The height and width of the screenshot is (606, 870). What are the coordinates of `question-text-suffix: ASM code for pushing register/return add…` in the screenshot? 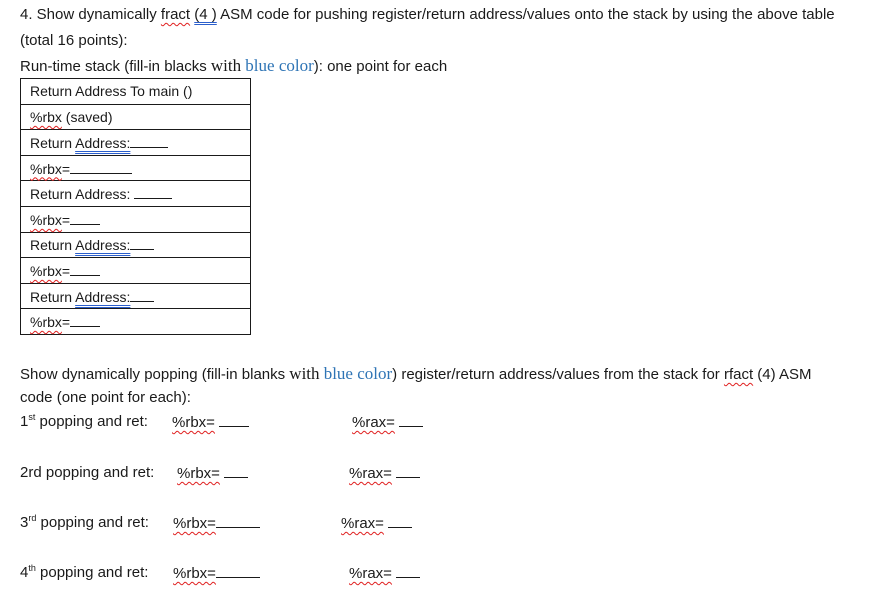 It's located at (525, 14).